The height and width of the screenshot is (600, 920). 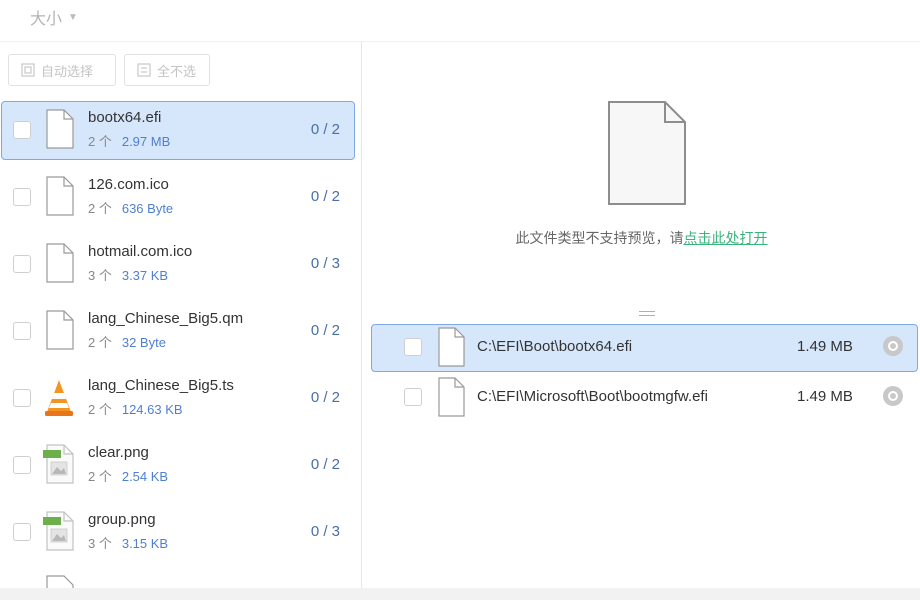 I want to click on select-none-icon, so click(x=144, y=70).